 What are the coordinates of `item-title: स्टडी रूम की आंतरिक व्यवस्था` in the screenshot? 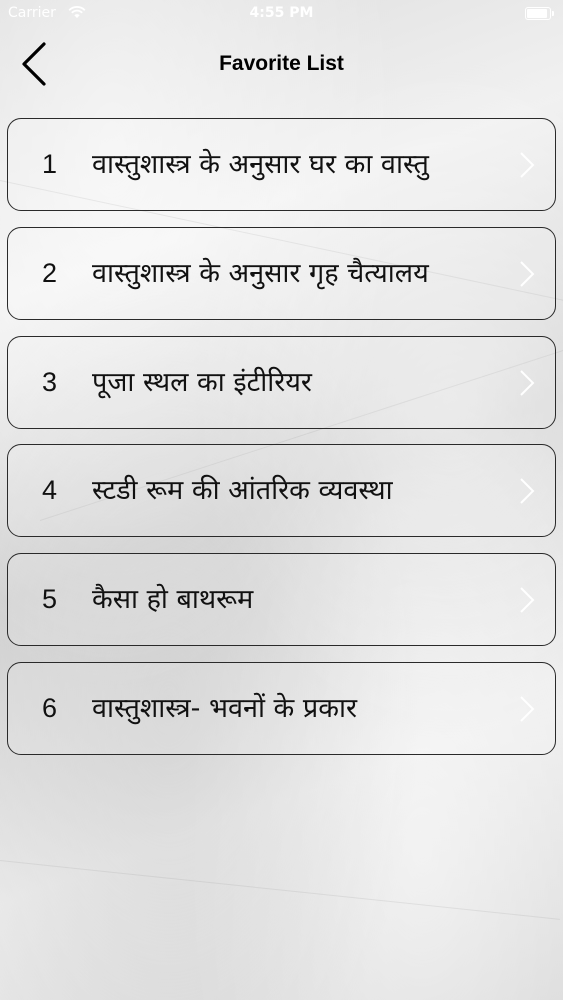 It's located at (242, 491).